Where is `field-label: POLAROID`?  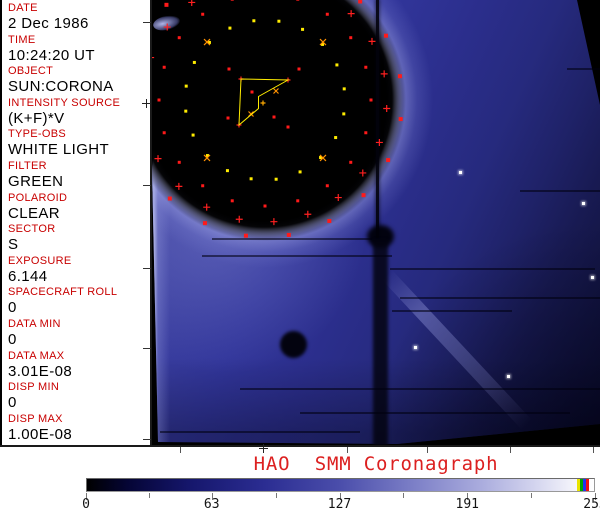 field-label: POLAROID is located at coordinates (38, 197).